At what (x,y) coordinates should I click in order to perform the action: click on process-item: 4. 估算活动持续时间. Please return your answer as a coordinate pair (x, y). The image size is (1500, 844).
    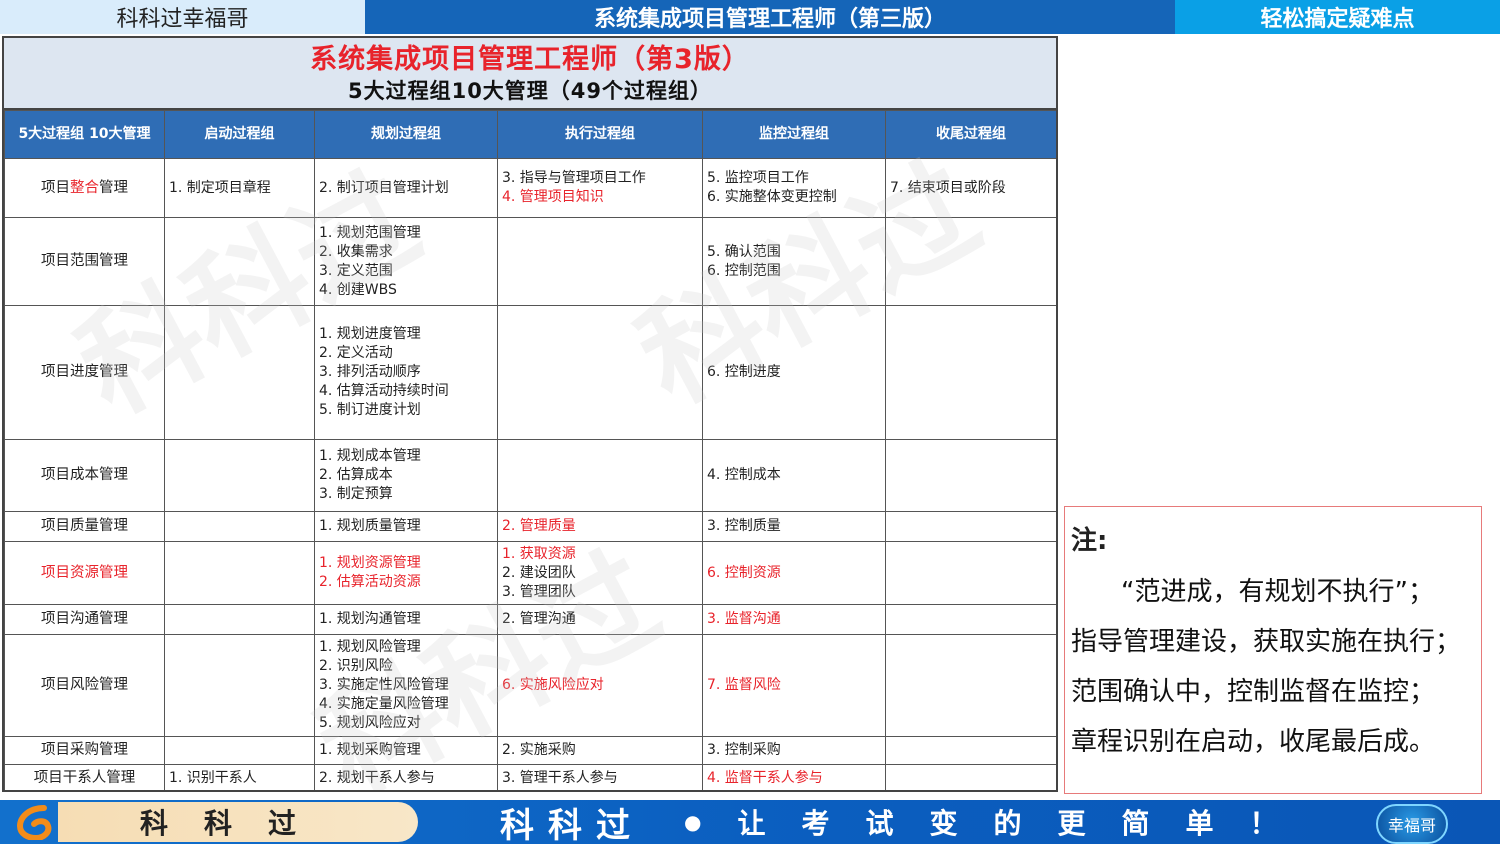
    Looking at the image, I should click on (384, 391).